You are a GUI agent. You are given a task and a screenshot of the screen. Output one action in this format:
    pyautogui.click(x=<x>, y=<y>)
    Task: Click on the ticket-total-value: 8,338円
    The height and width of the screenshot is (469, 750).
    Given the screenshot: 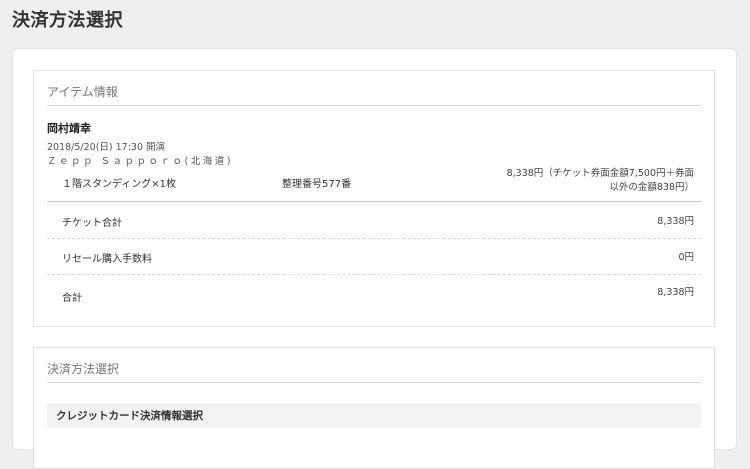 What is the action you would take?
    pyautogui.click(x=675, y=221)
    